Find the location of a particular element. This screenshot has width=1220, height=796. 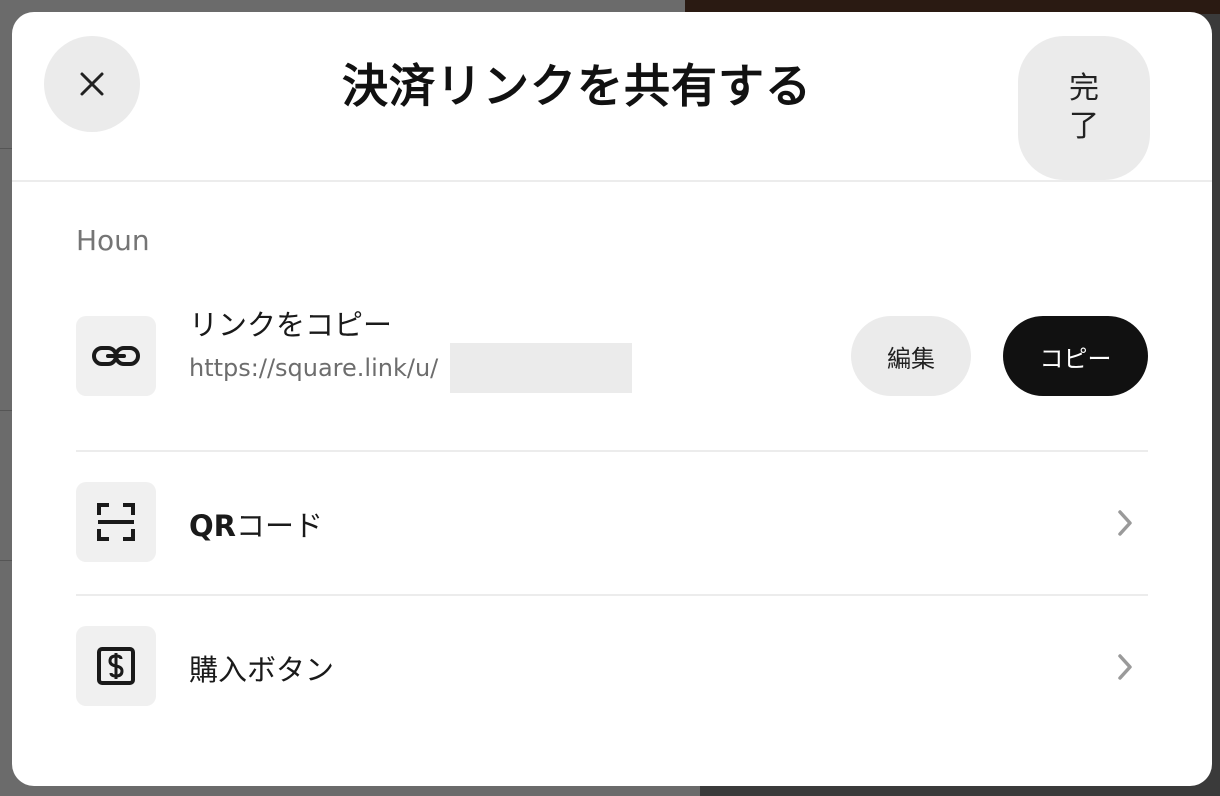

qr-code-title: QRコード is located at coordinates (256, 524).